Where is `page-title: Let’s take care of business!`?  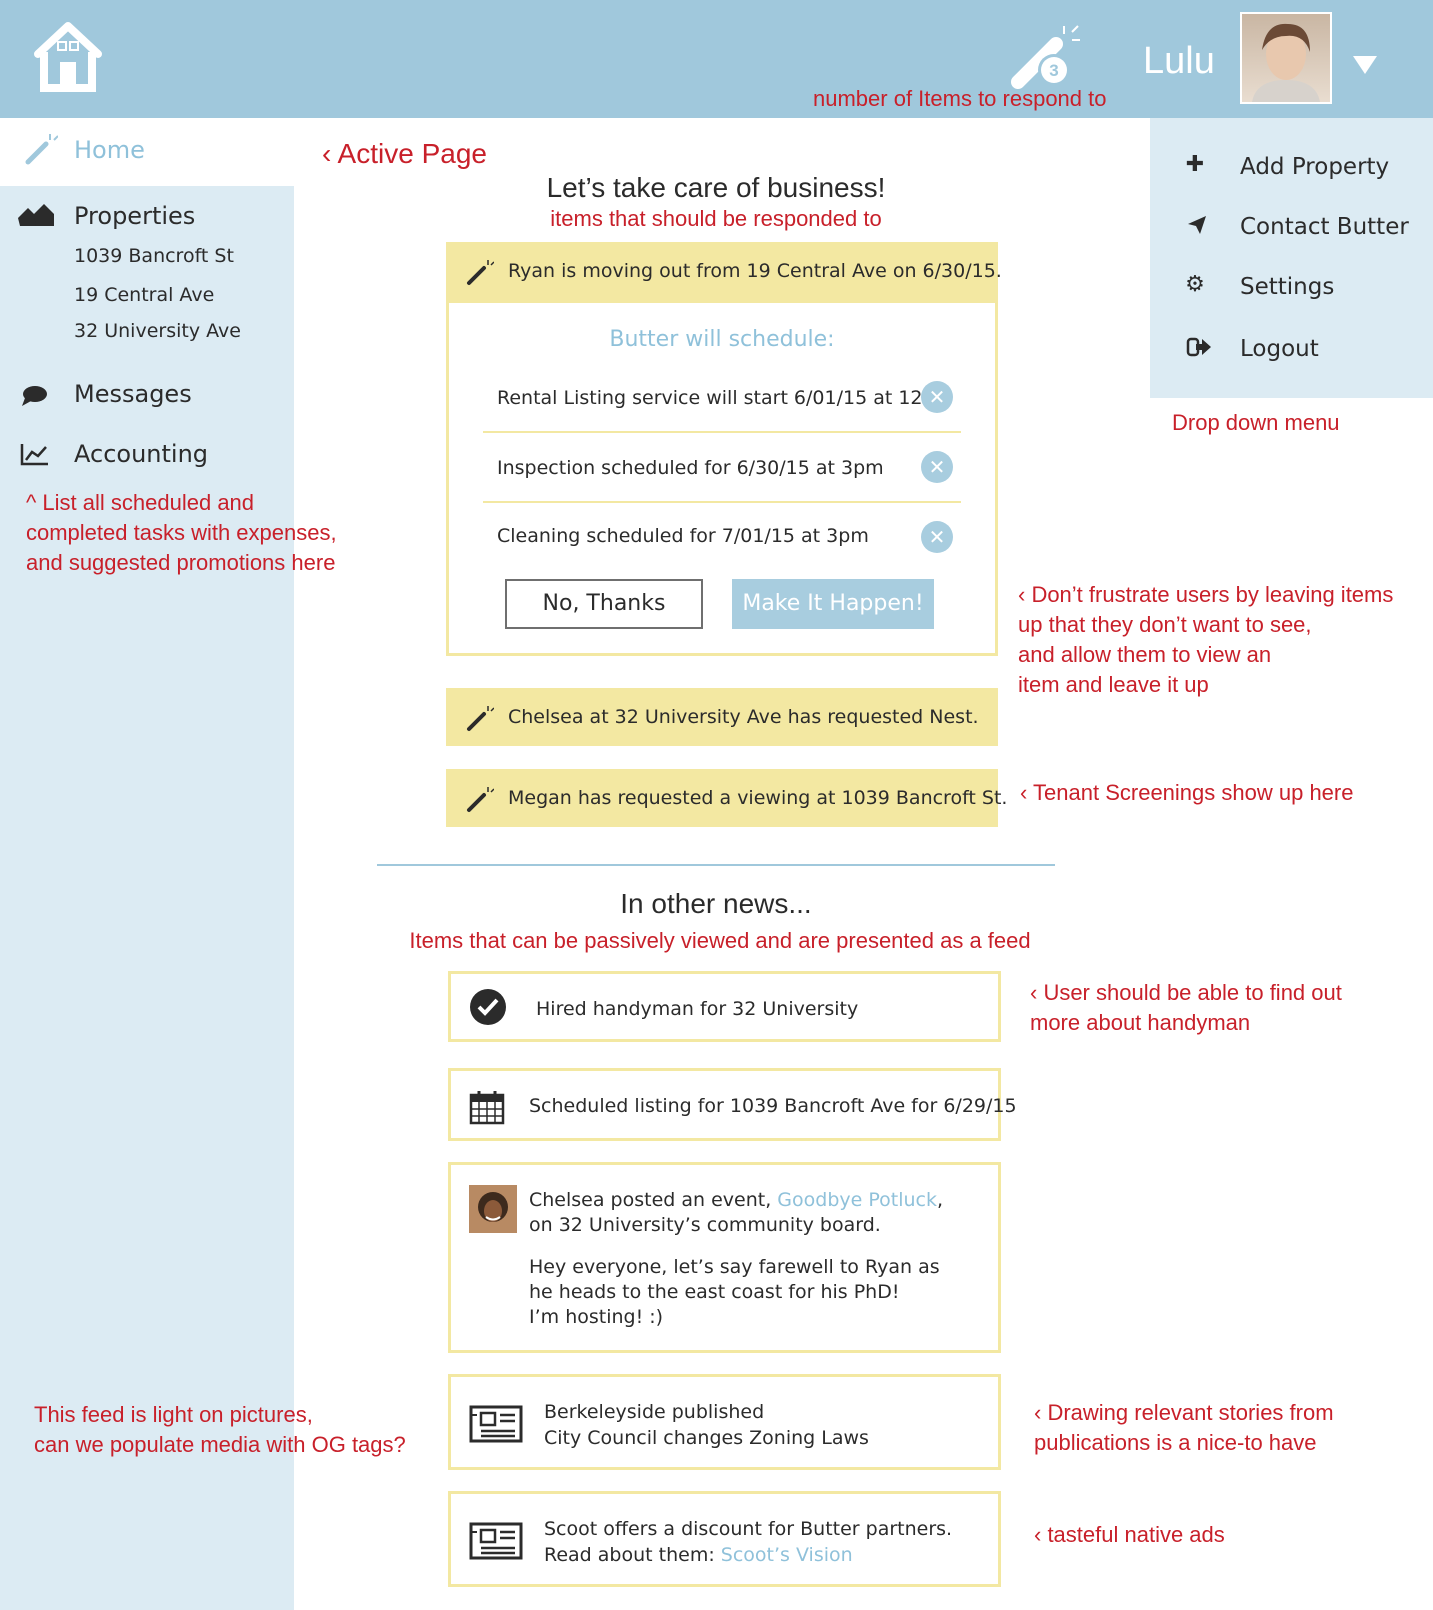
page-title: Let’s take care of business! is located at coordinates (716, 187).